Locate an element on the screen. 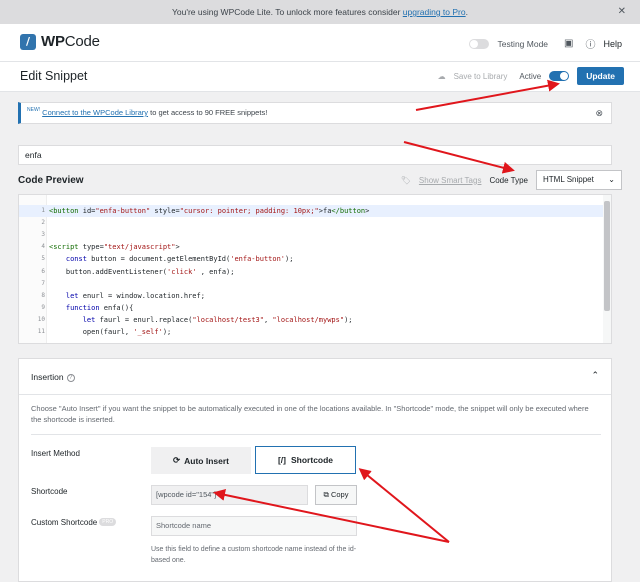  line-number: 11 is located at coordinates (41, 331).